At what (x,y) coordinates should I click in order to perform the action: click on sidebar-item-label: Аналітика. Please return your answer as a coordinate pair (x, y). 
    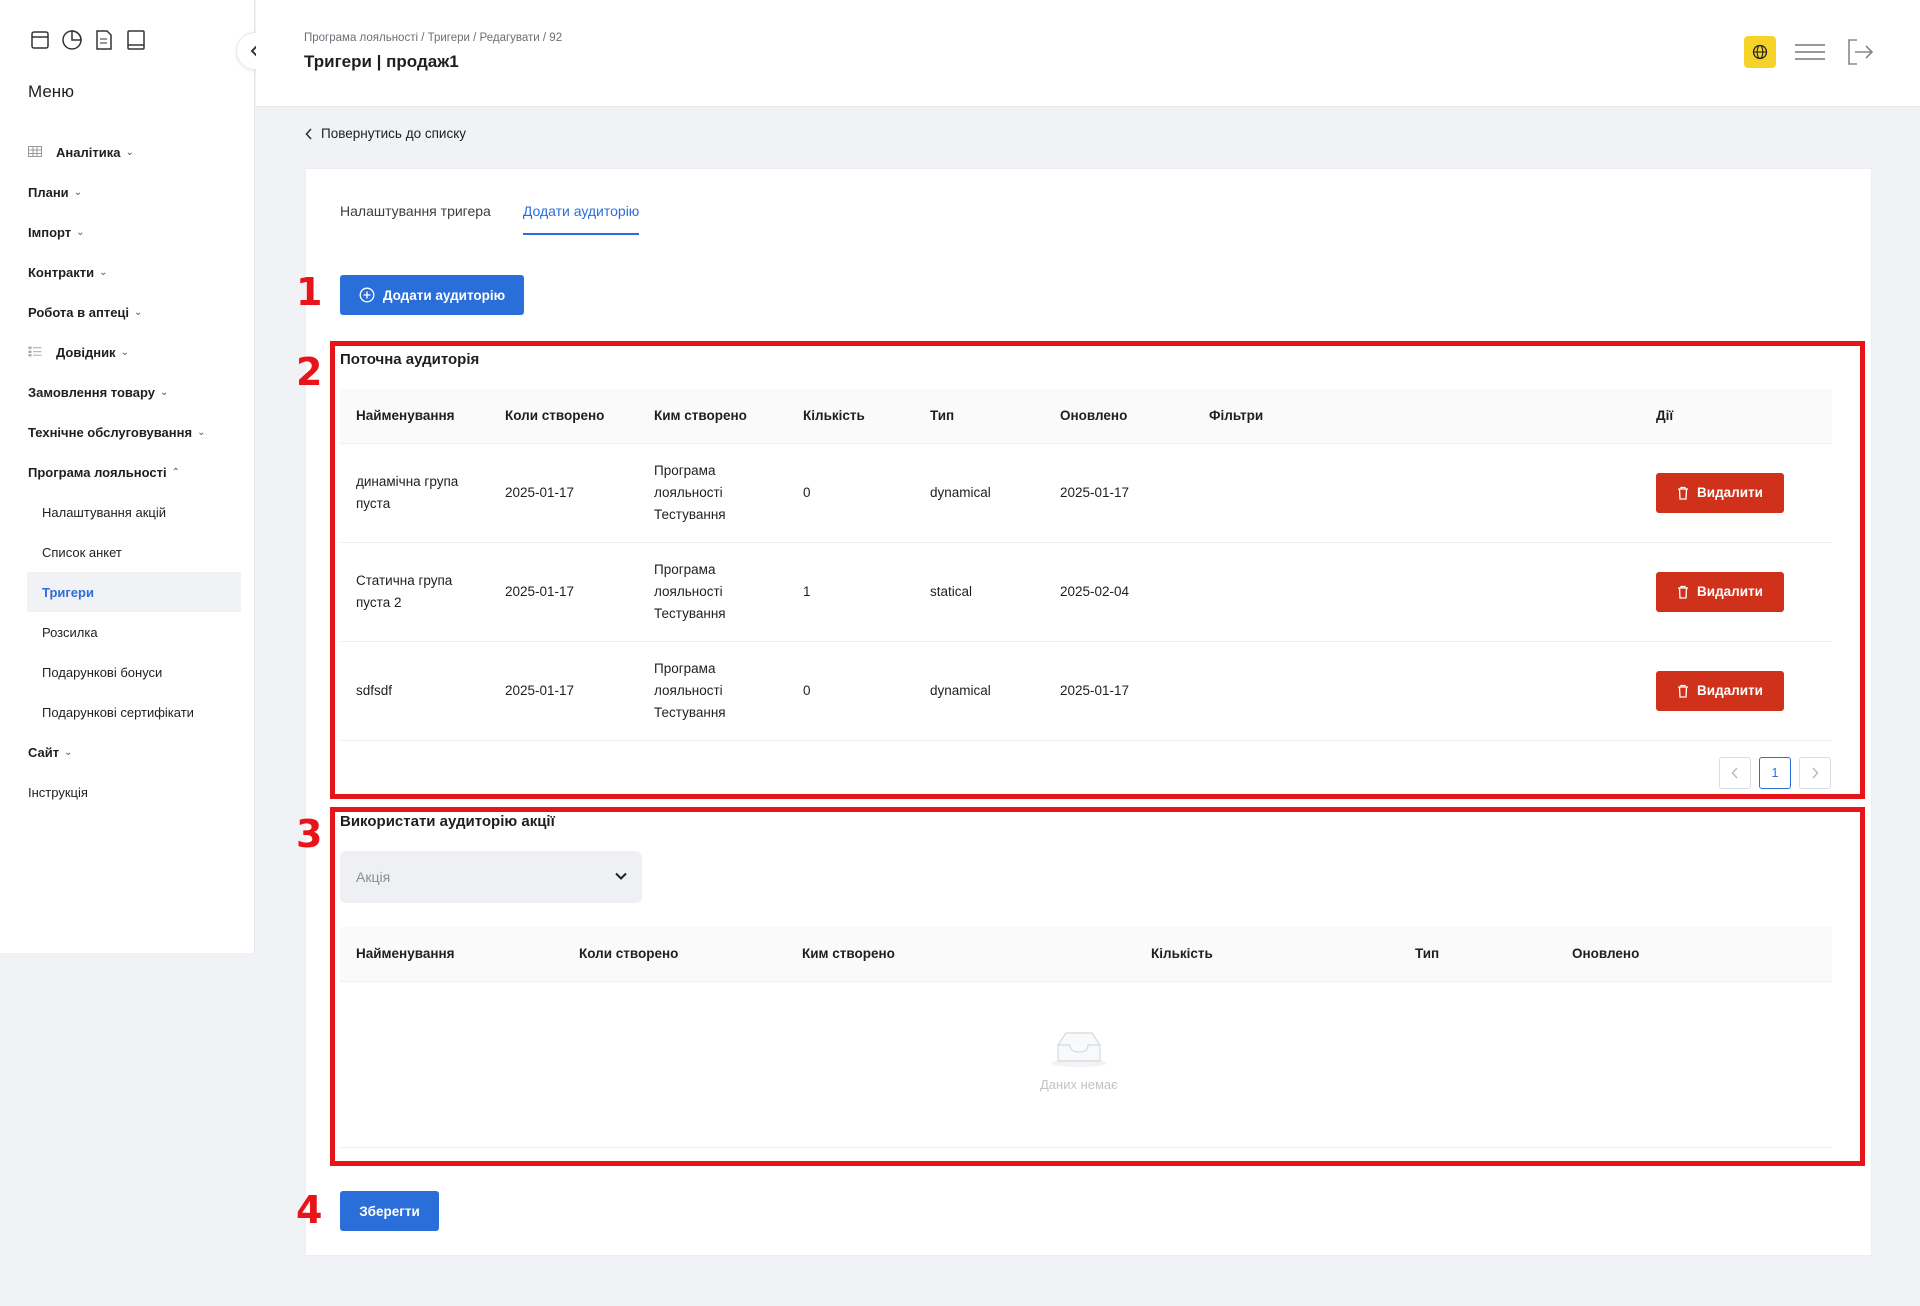
    Looking at the image, I should click on (88, 152).